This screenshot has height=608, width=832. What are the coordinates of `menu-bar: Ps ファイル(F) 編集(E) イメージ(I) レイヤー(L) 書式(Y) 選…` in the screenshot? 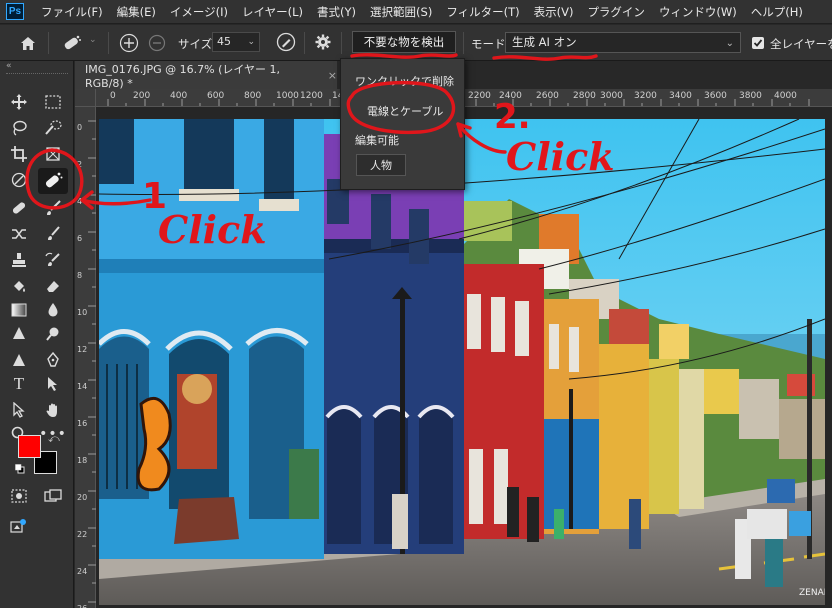 It's located at (416, 12).